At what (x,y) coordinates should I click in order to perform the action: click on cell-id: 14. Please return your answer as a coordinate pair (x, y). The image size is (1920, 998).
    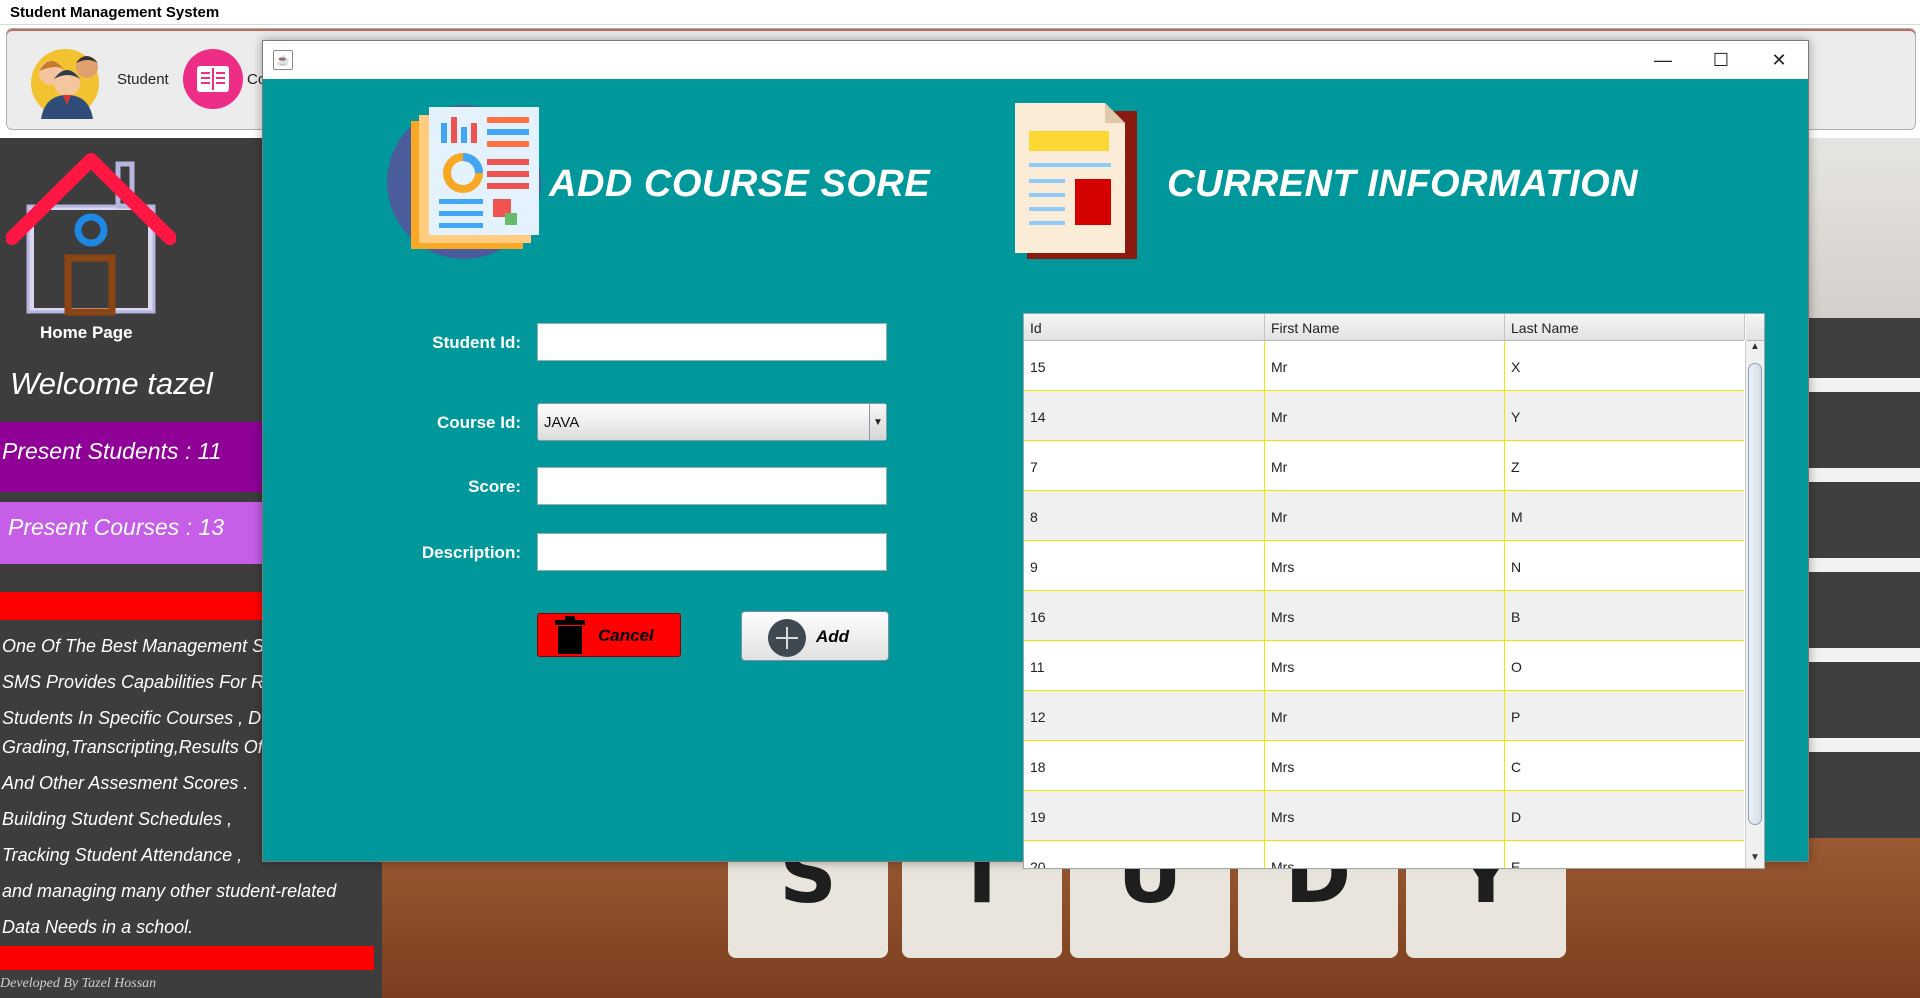
    Looking at the image, I should click on (1144, 415).